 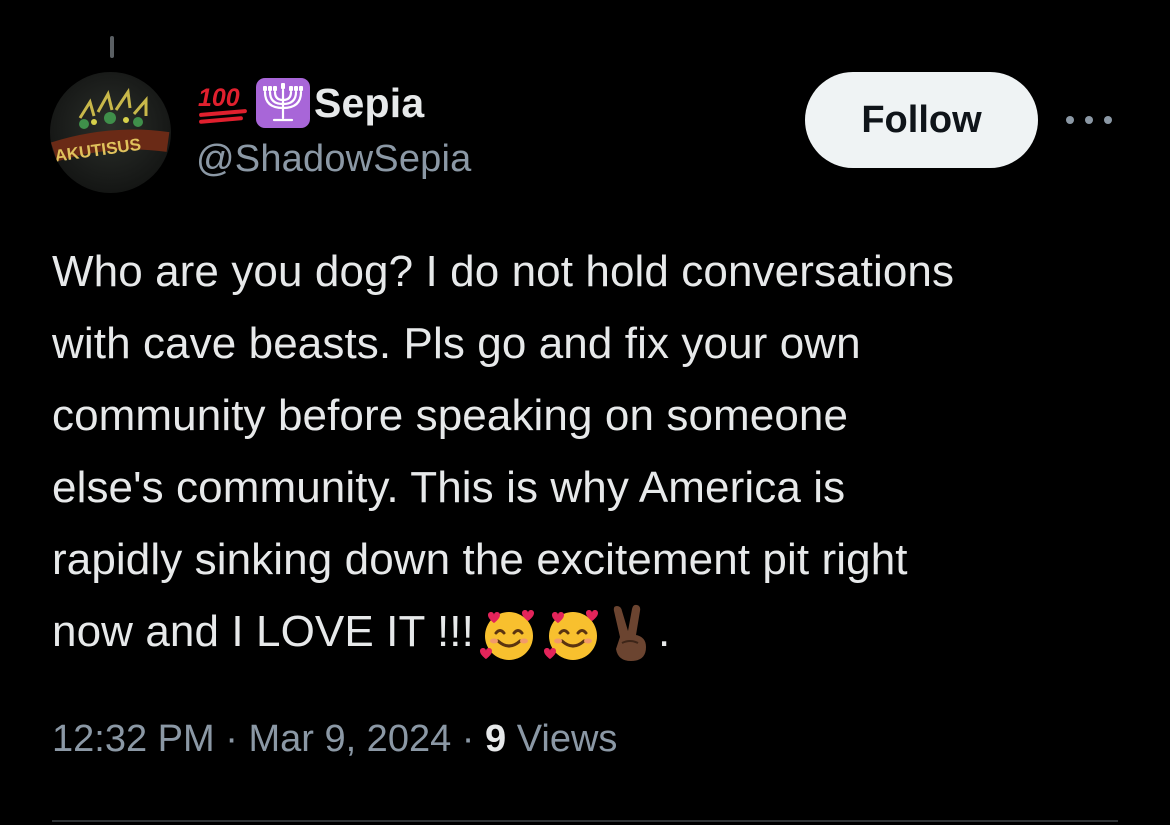 I want to click on author-name-row: 100 Sepia, so click(x=334, y=103).